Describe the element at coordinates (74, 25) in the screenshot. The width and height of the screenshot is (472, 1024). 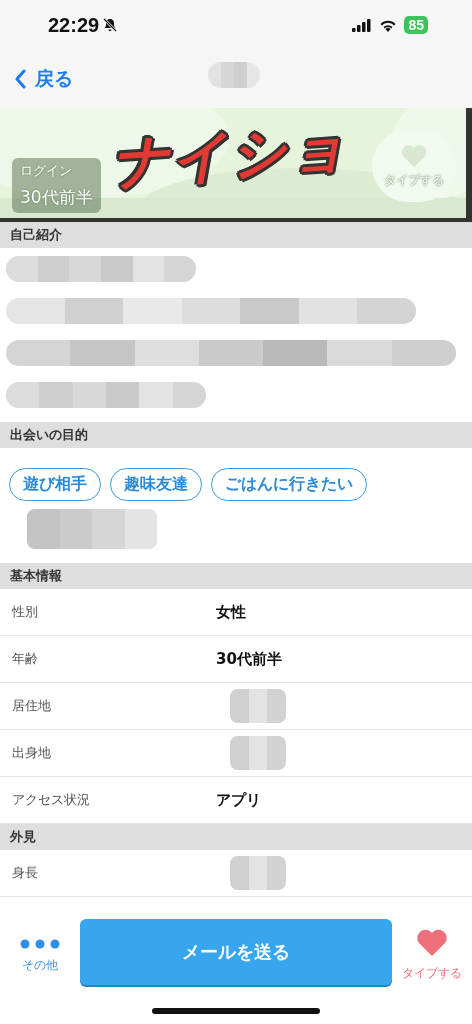
I see `clock-time: 22:29` at that location.